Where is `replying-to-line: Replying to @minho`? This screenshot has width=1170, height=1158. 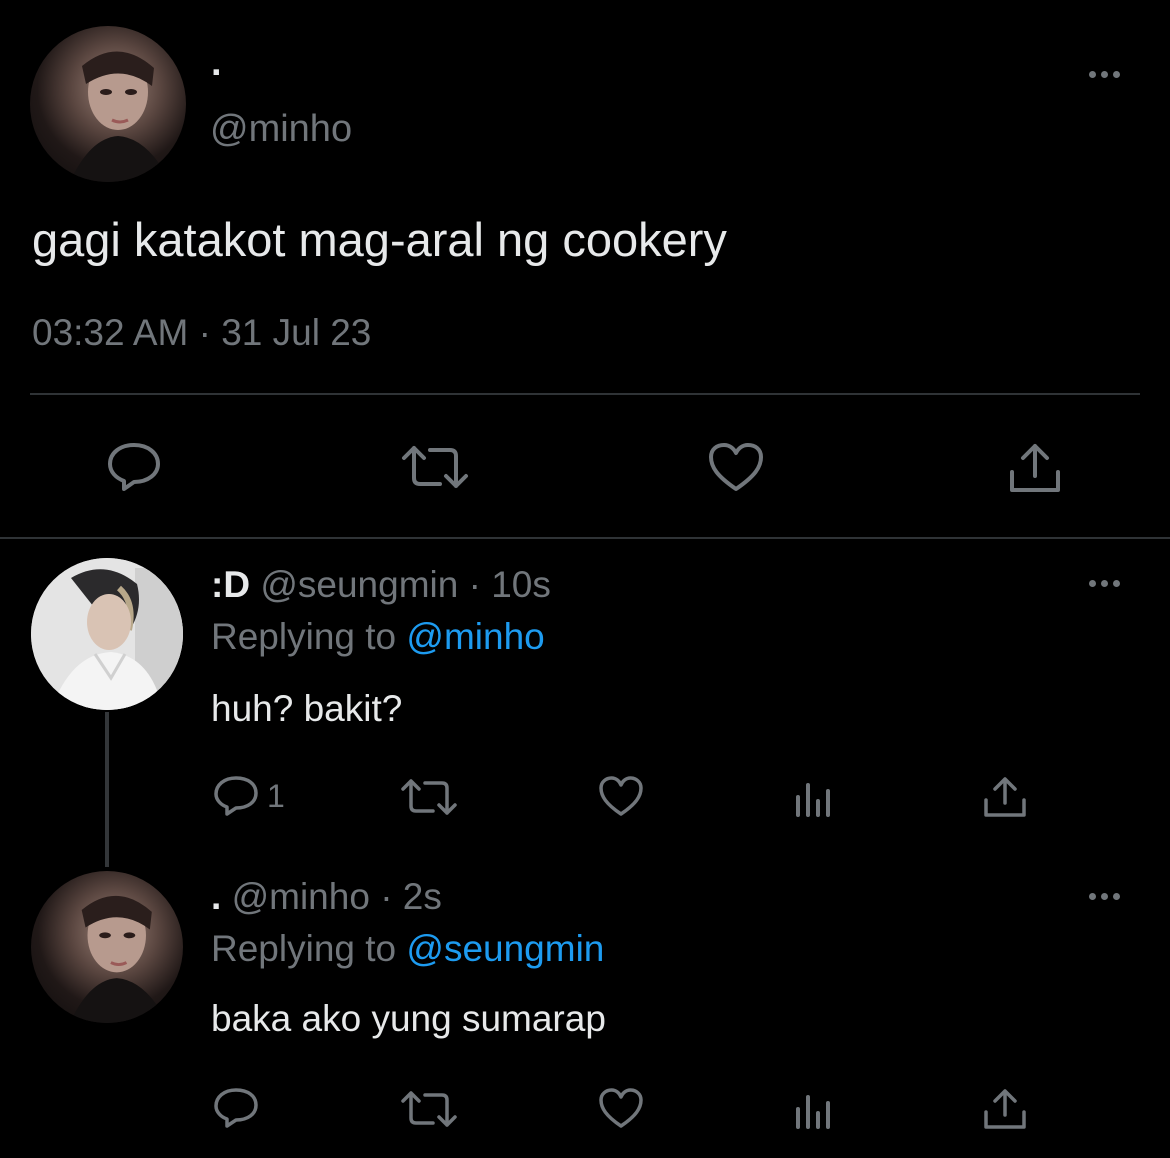 replying-to-line: Replying to @minho is located at coordinates (378, 637).